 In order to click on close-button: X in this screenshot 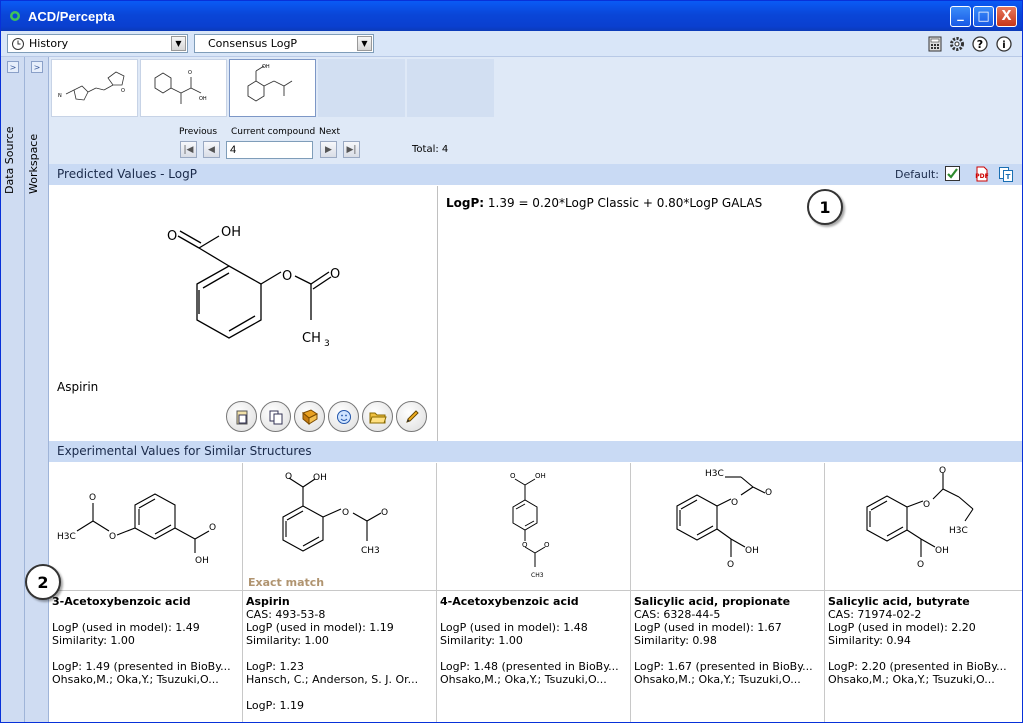, I will do `click(1006, 16)`.